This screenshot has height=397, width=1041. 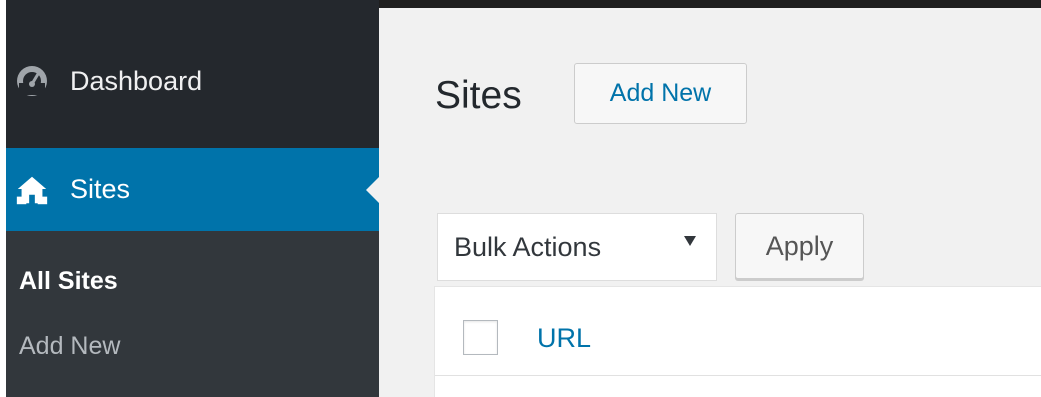 I want to click on sidebar-item-dashboard: Dashboard, so click(x=192, y=81).